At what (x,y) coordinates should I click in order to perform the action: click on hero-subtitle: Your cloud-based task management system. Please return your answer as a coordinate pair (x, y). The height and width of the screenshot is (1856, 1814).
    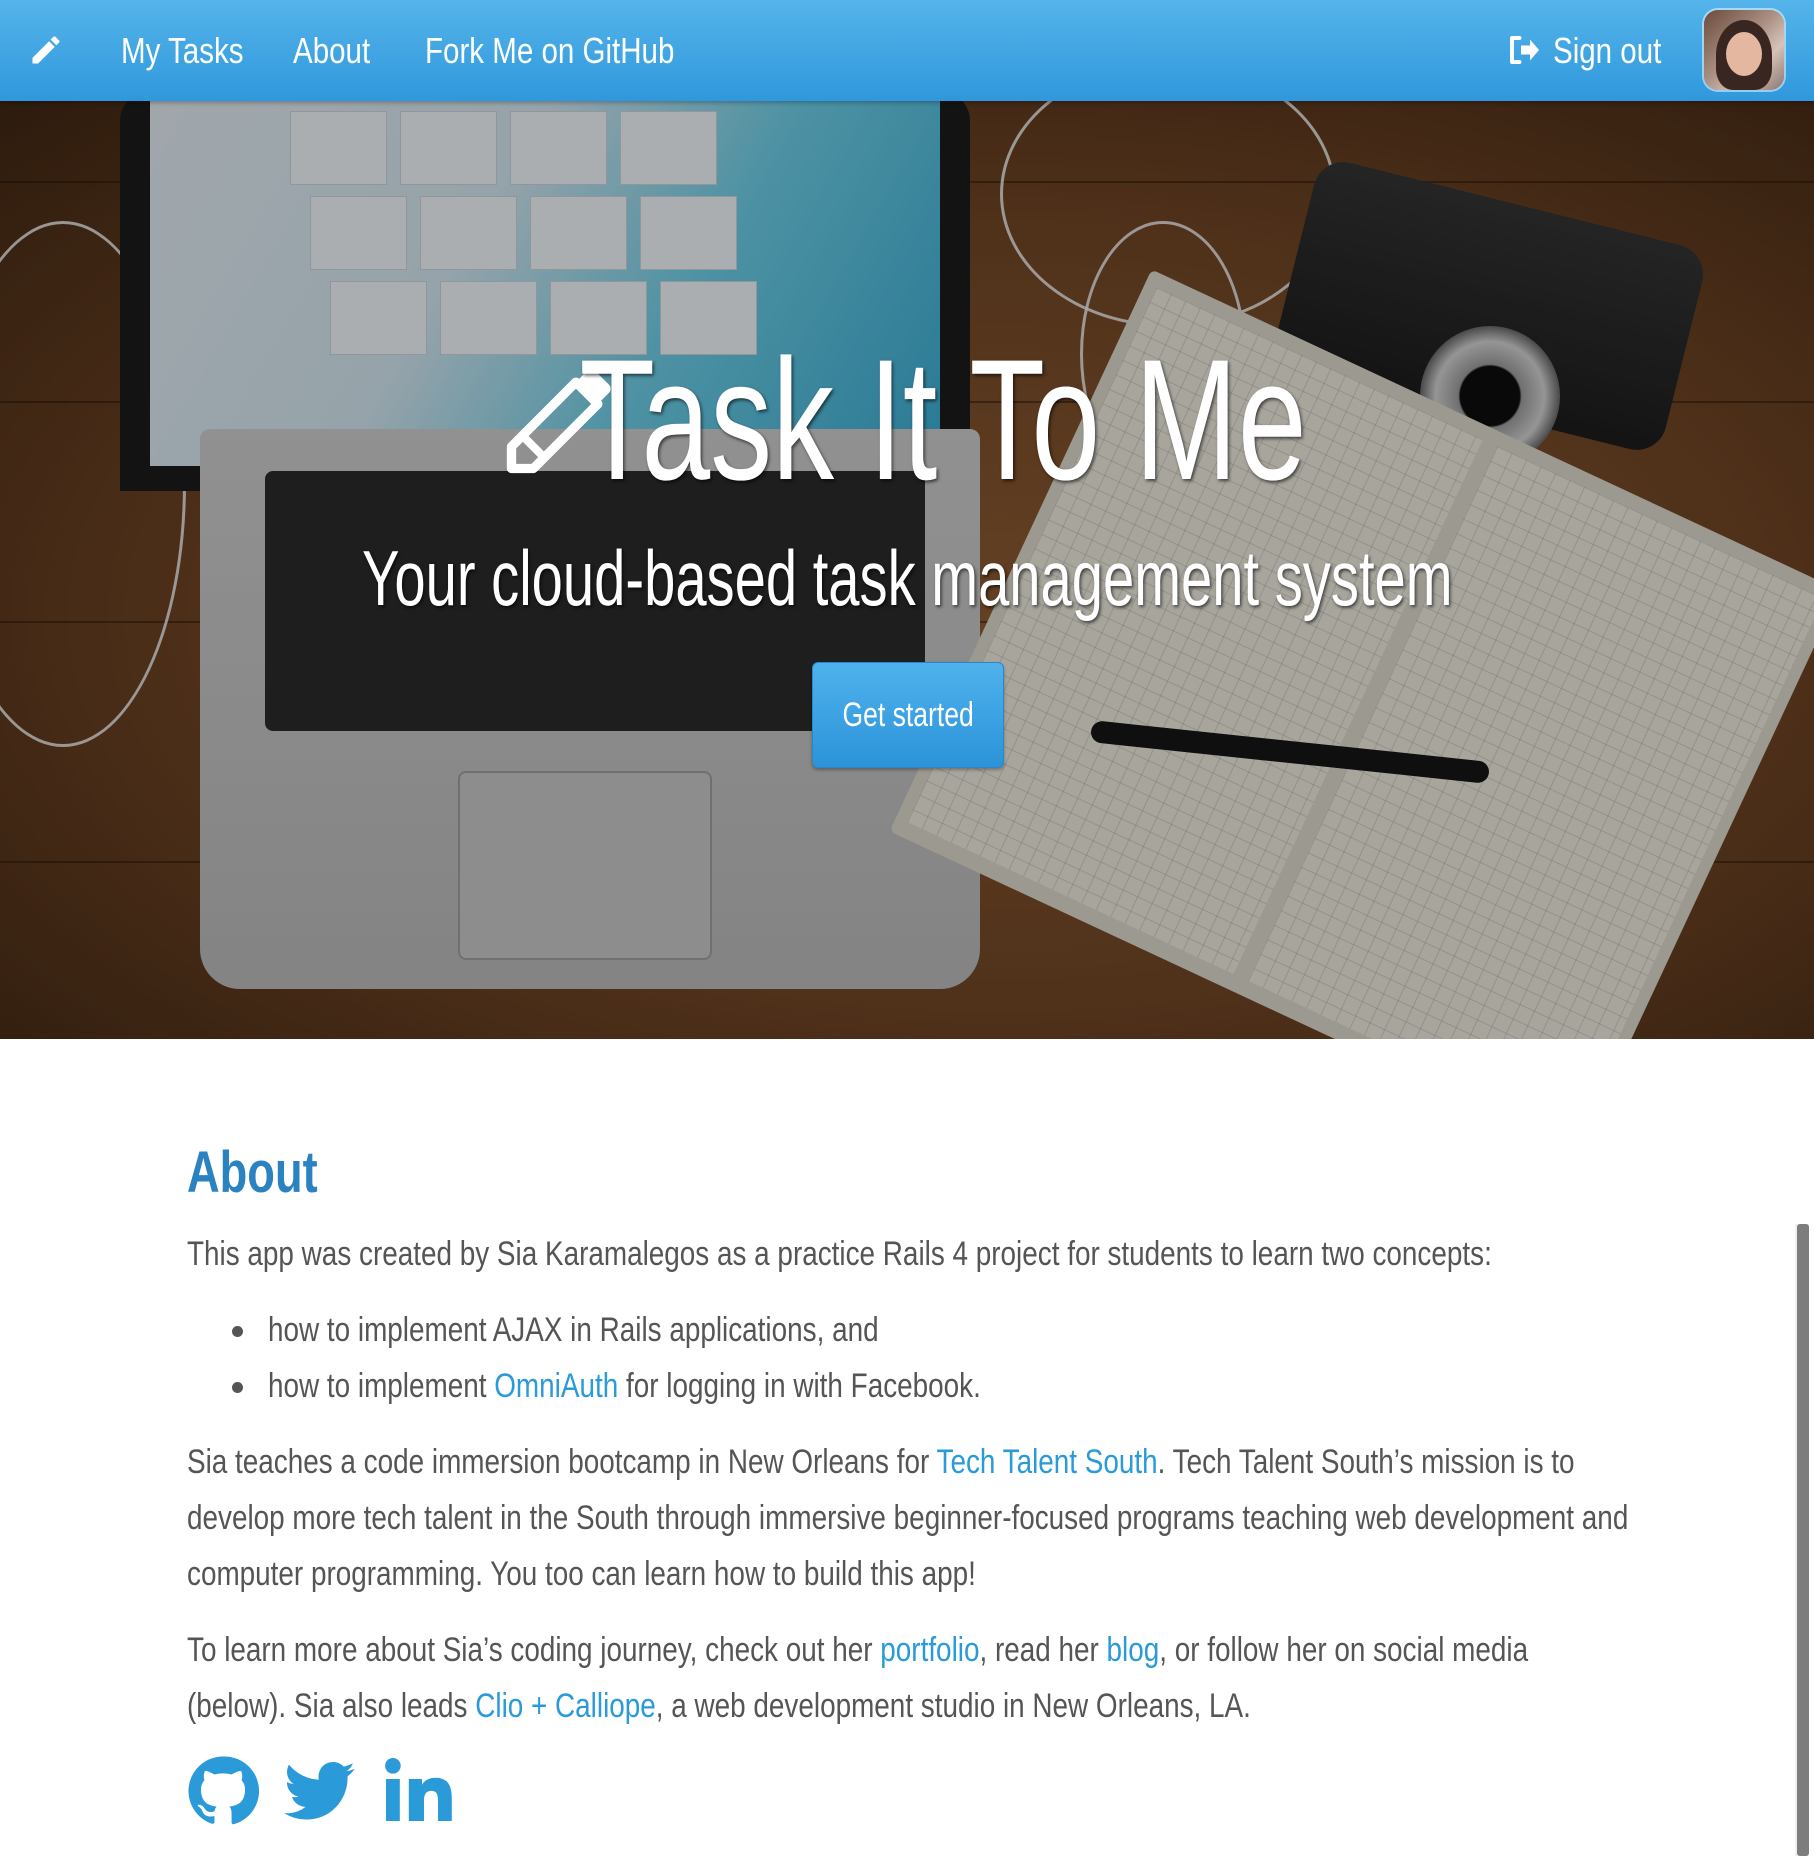
    Looking at the image, I should click on (907, 578).